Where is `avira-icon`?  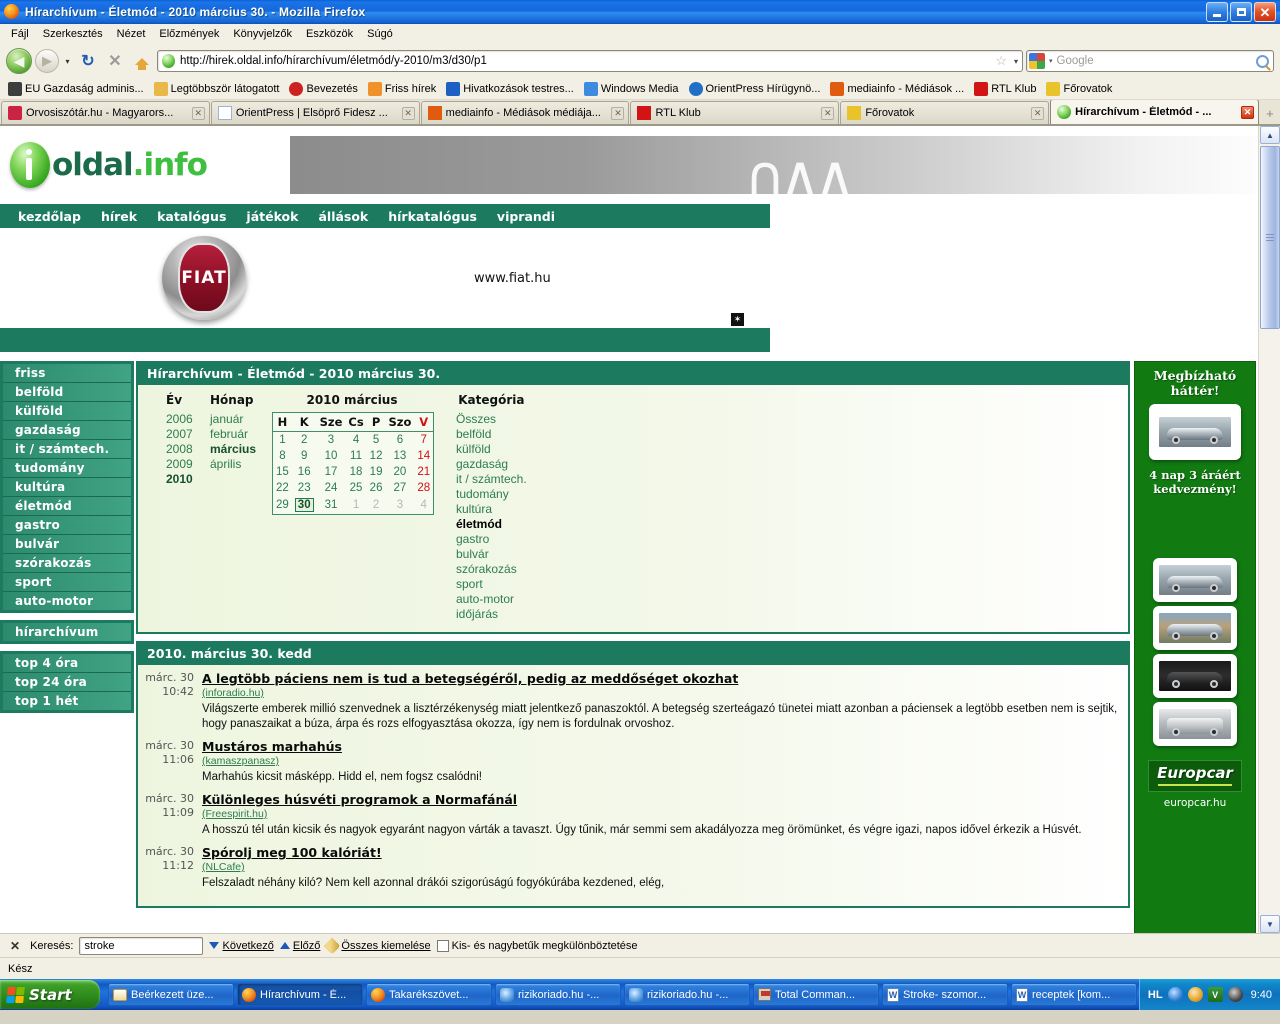 avira-icon is located at coordinates (1235, 994).